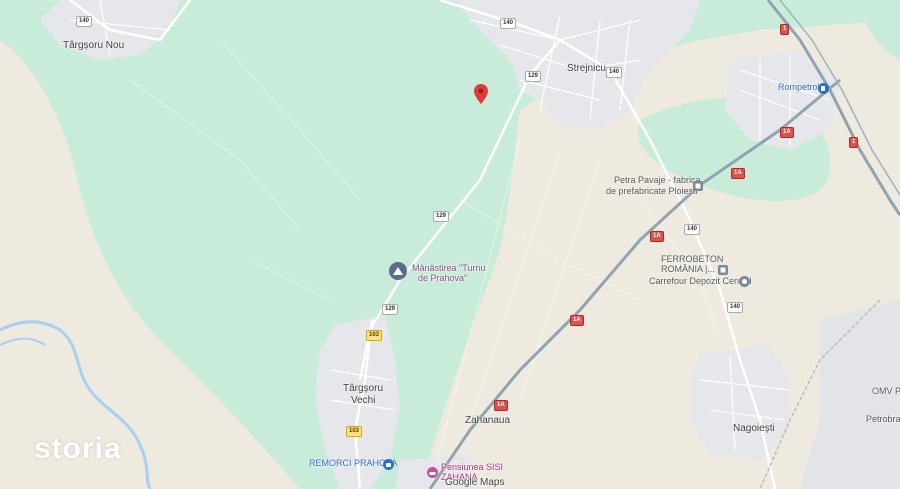  I want to click on factory-icon, so click(698, 187).